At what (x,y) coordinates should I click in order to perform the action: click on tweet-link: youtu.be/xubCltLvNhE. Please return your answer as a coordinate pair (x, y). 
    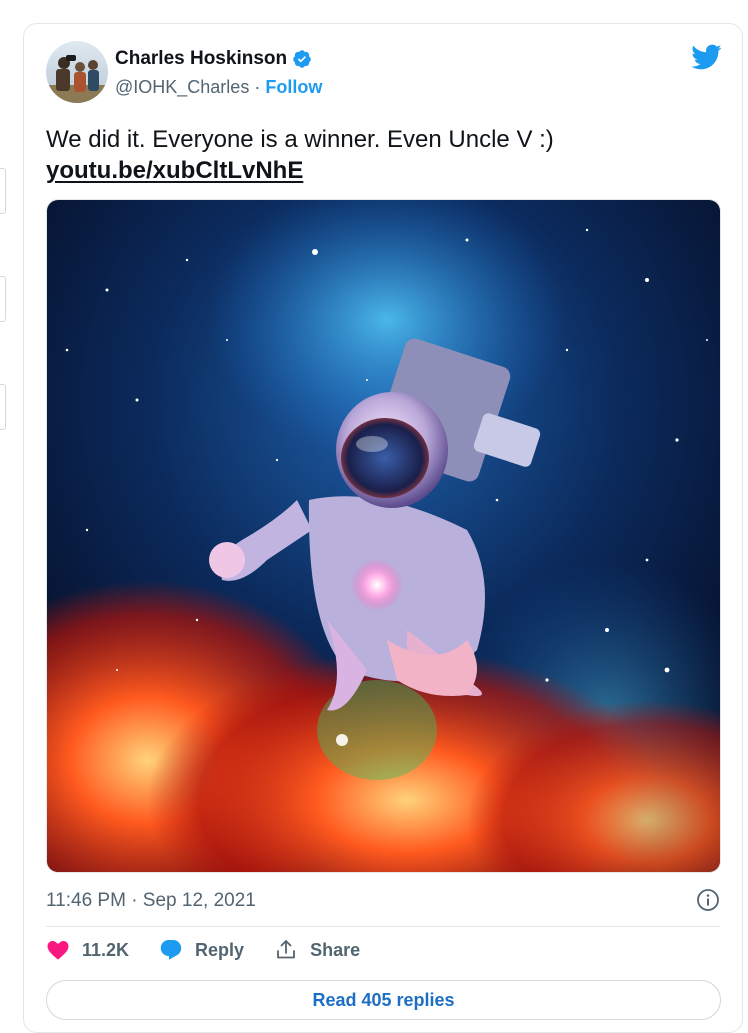
    Looking at the image, I should click on (381, 170).